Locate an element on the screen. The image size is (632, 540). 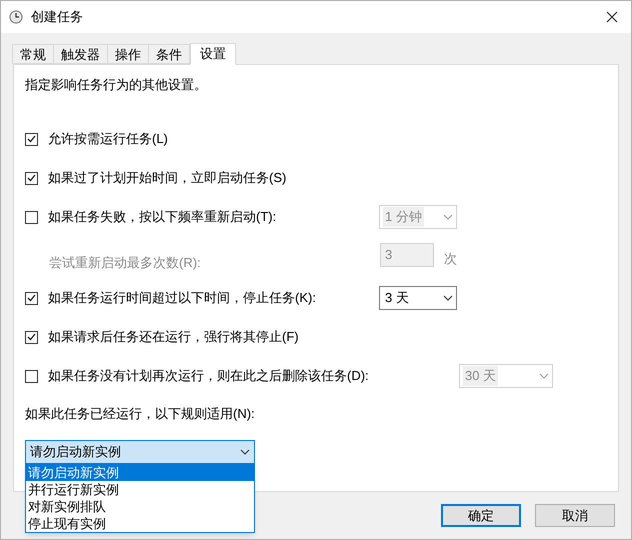
tab: 条件 is located at coordinates (169, 54).